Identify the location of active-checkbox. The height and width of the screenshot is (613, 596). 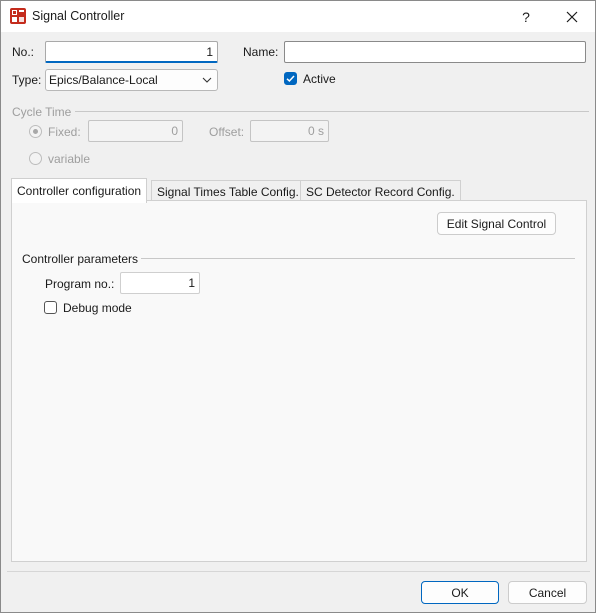
(290, 78).